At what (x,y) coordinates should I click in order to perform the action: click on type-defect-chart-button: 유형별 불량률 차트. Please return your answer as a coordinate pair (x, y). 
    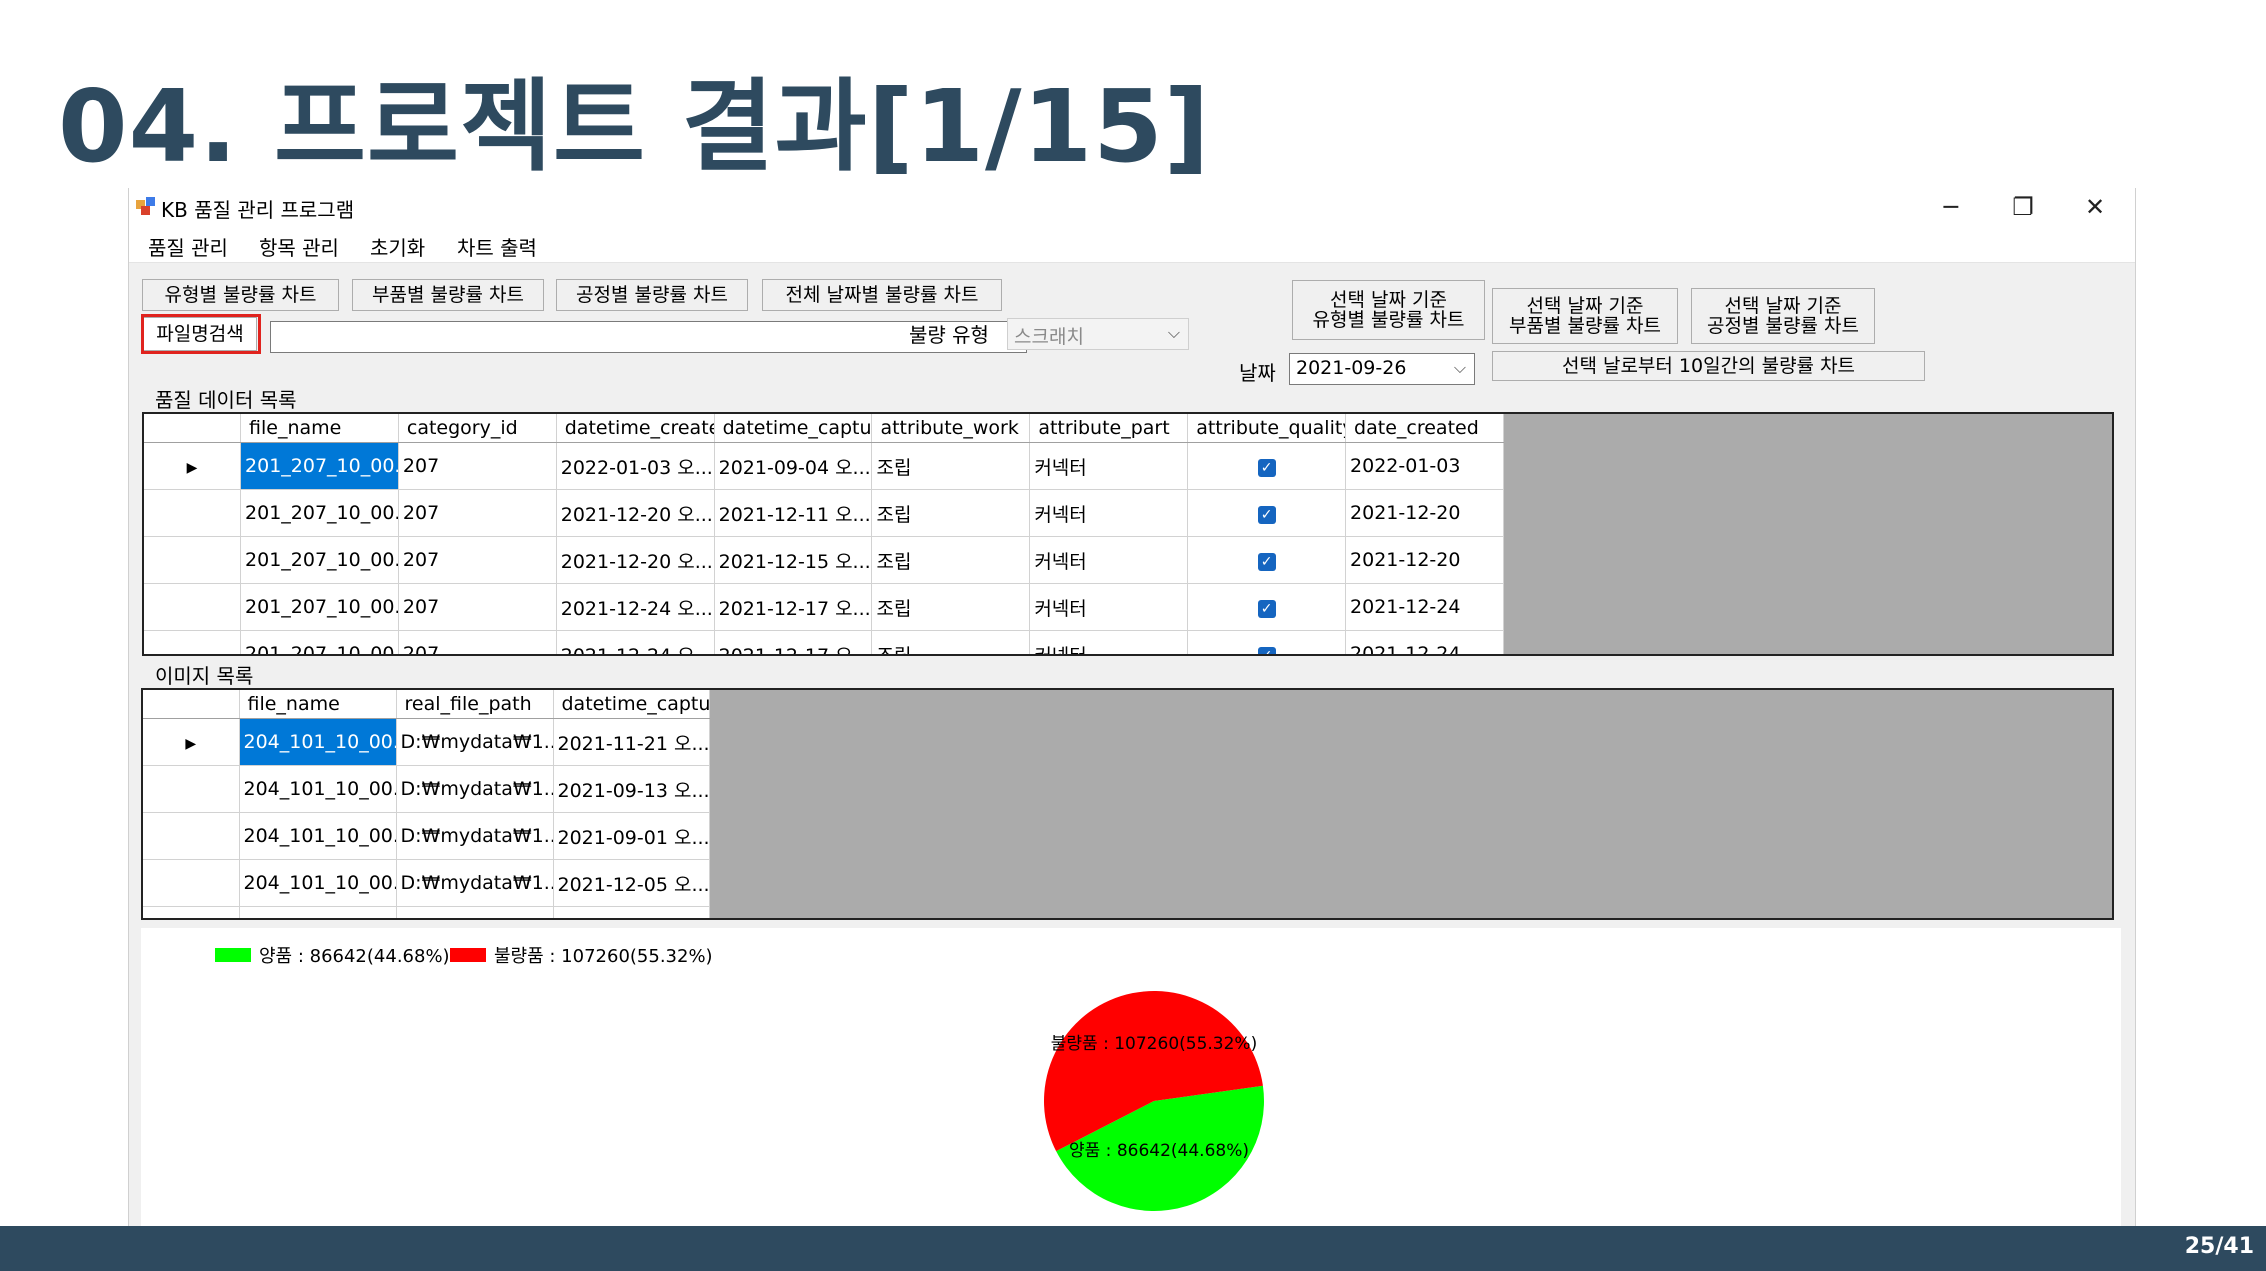
    Looking at the image, I should click on (240, 295).